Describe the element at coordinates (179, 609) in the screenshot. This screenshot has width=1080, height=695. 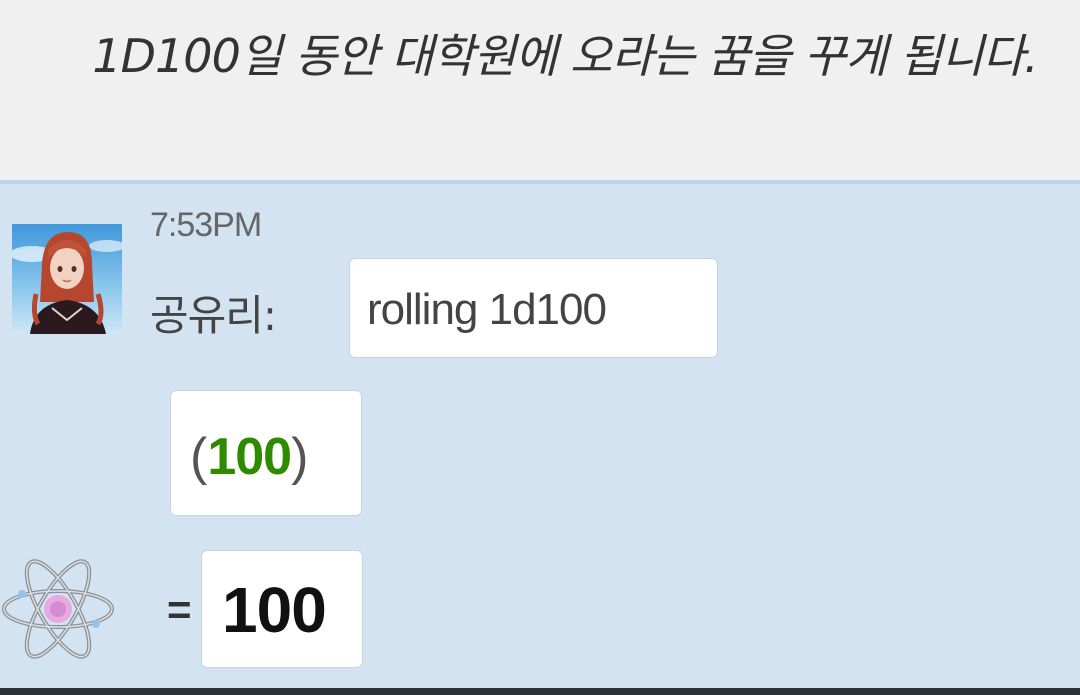
I see `equals-sign: =` at that location.